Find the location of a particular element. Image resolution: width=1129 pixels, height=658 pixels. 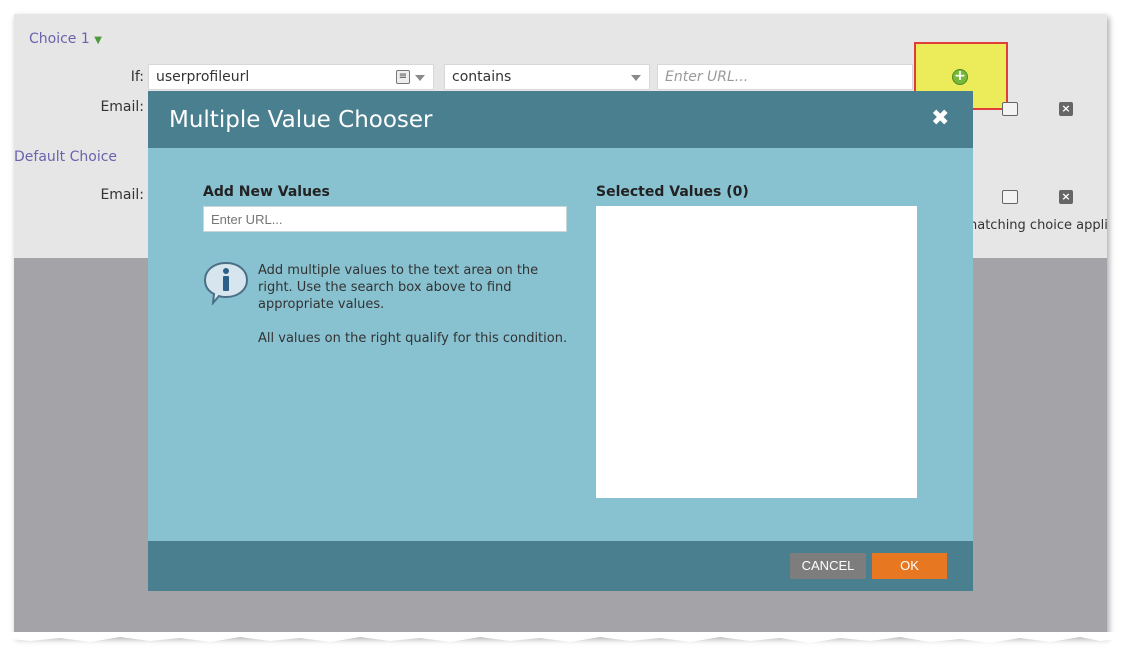

default-email-label: Email: is located at coordinates (122, 195).